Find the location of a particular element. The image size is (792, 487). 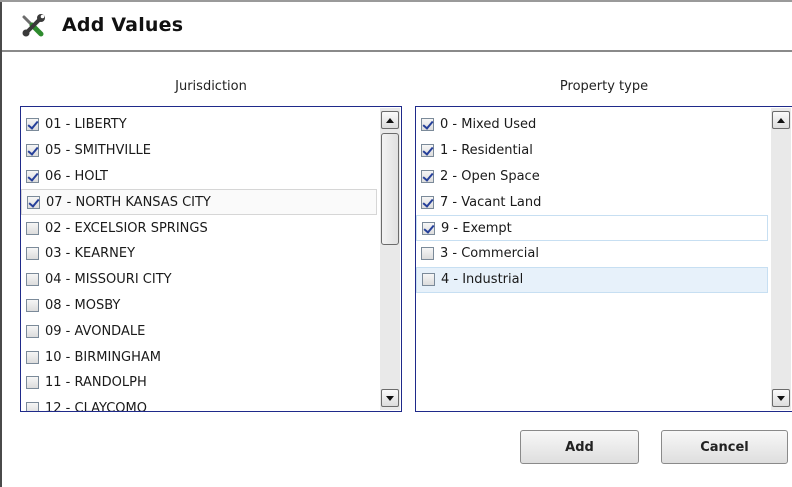

jurisdiction-item-label: 12 - CLAYCOMO is located at coordinates (96, 406).